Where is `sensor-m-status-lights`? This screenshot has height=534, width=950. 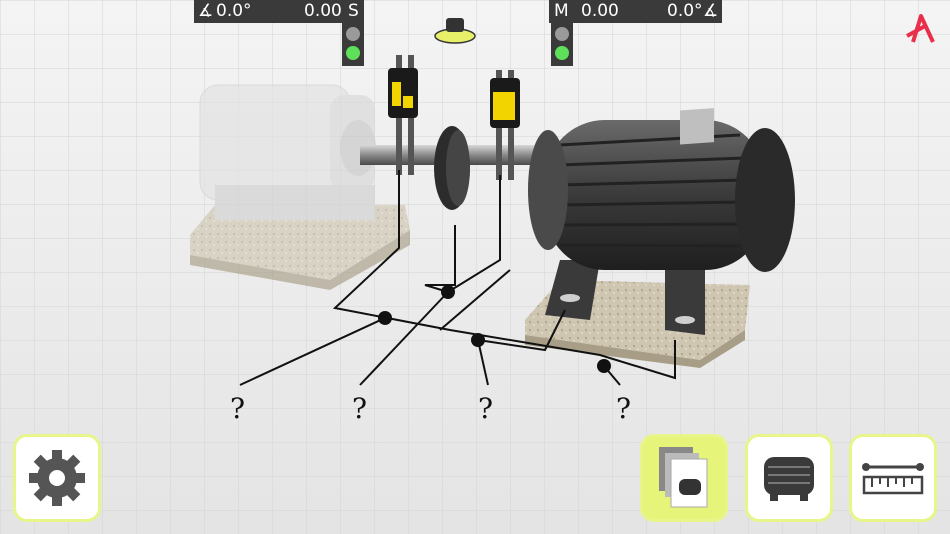 sensor-m-status-lights is located at coordinates (562, 44).